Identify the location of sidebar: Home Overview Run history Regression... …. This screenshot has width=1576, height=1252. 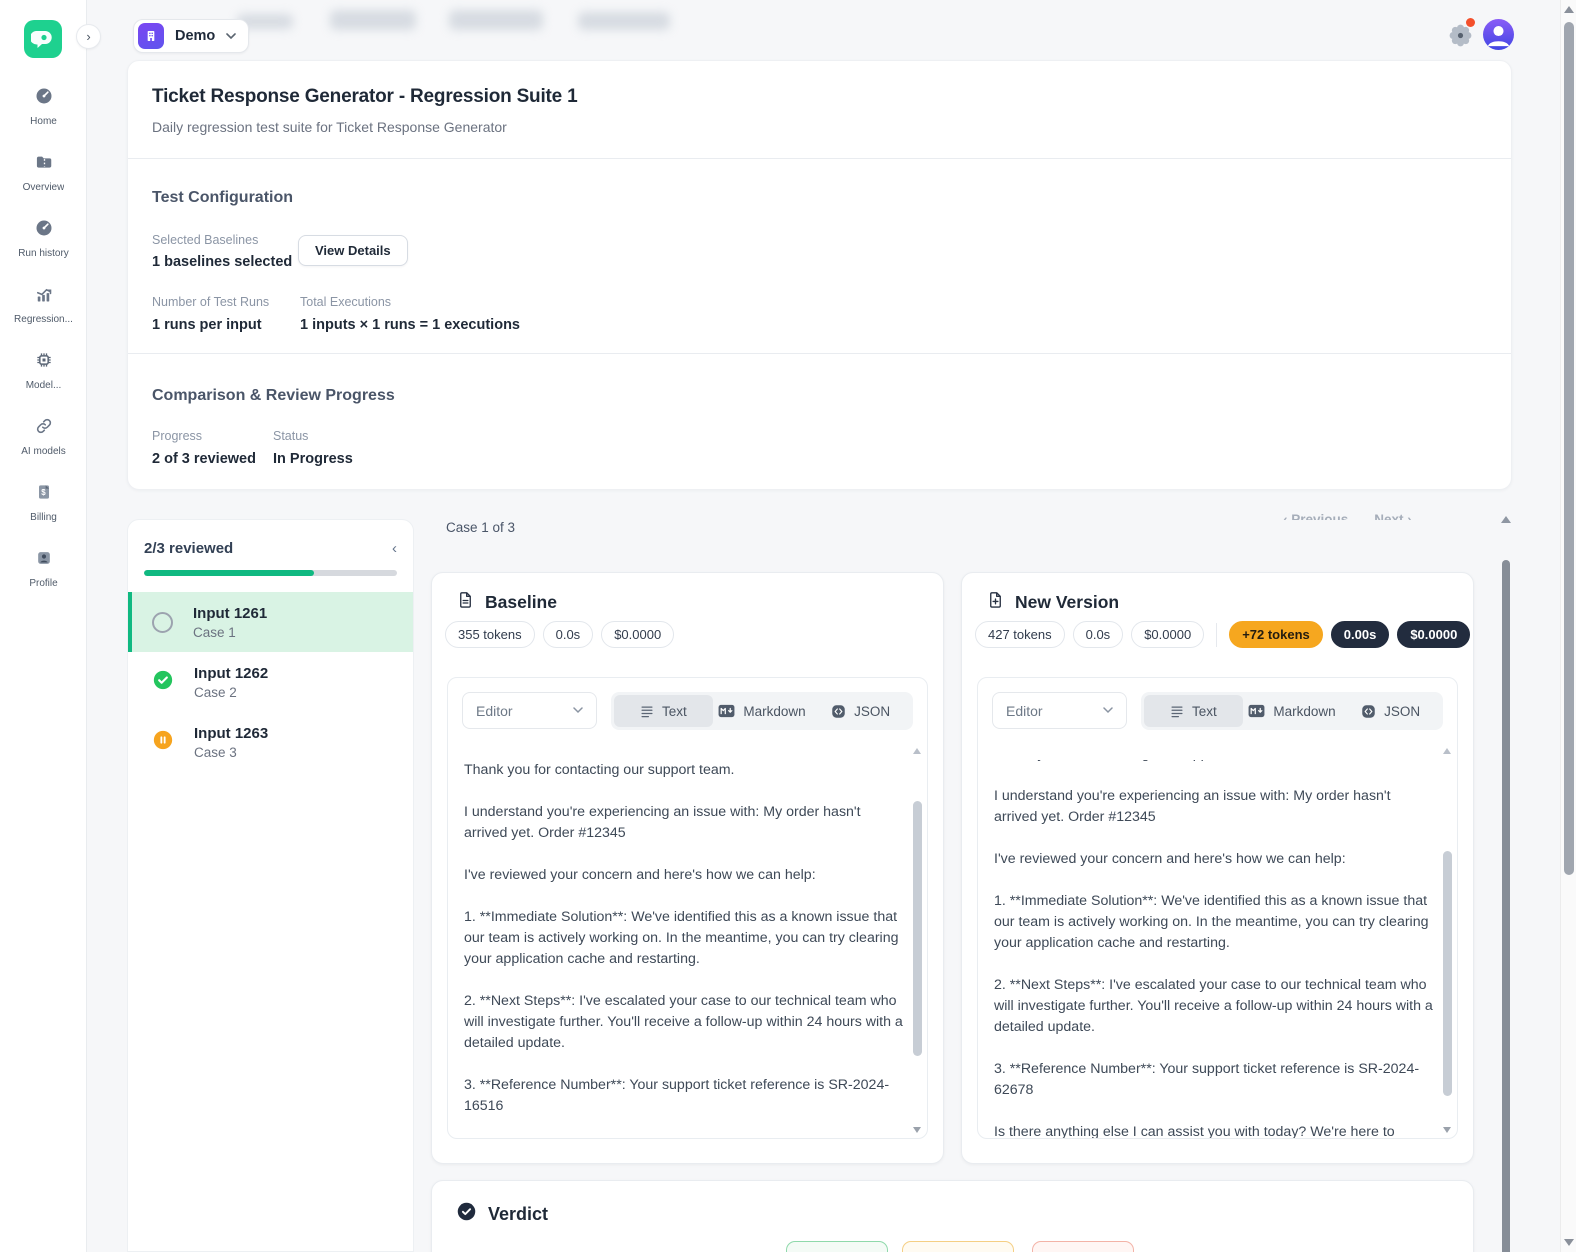
(43, 626).